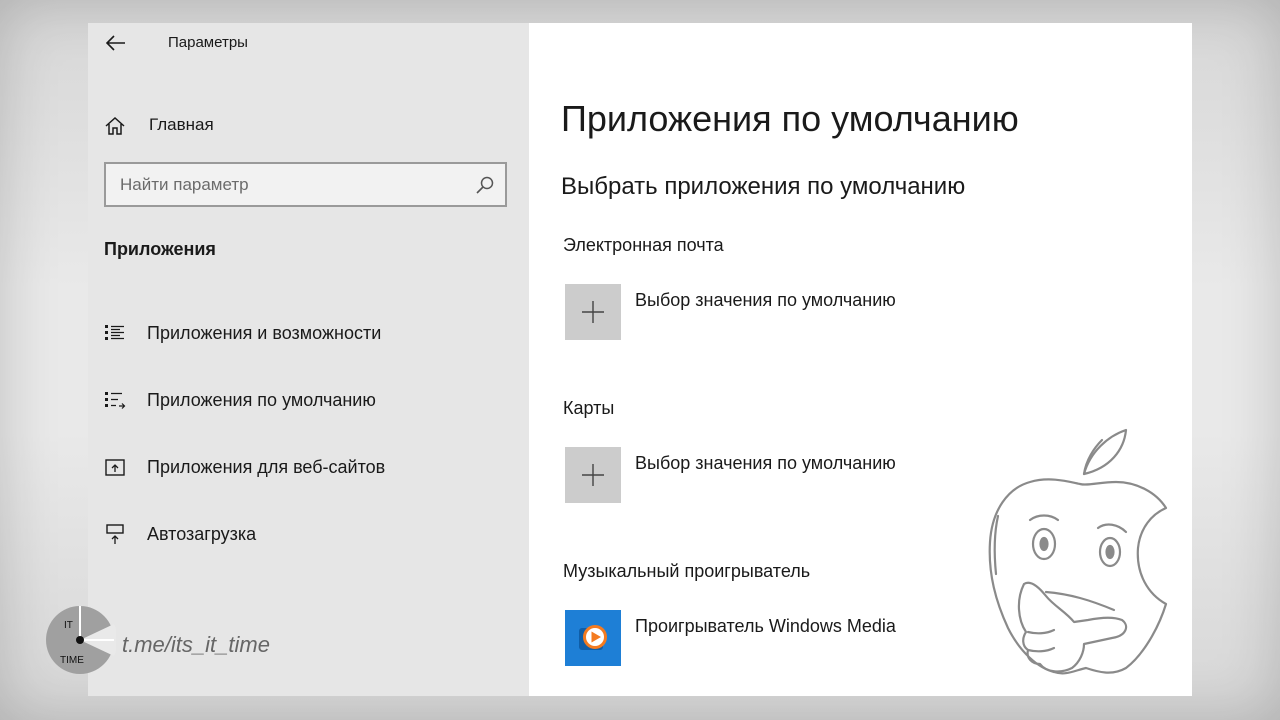  Describe the element at coordinates (290, 184) in the screenshot. I see `search-input` at that location.